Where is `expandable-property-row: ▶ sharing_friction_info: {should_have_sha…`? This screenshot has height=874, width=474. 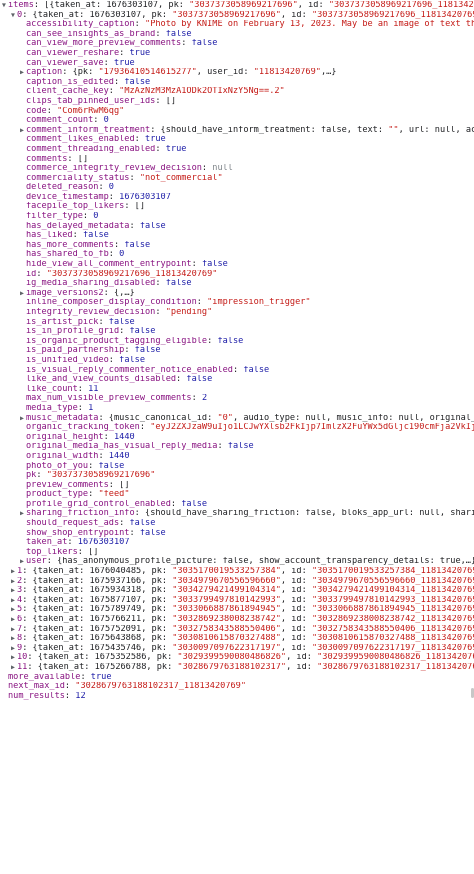
expandable-property-row: ▶ sharing_friction_info: {should_have_sha… is located at coordinates (237, 514).